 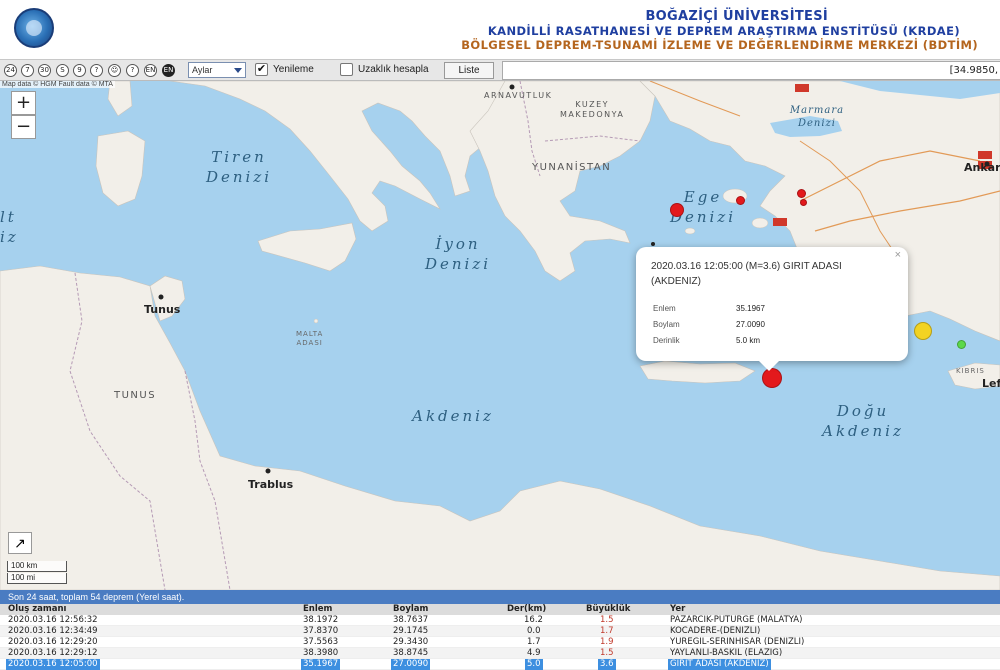 What do you see at coordinates (737, 642) in the screenshot?
I see `cell-place: YUREGIL-SERINHISAR (DENIZLI)` at bounding box center [737, 642].